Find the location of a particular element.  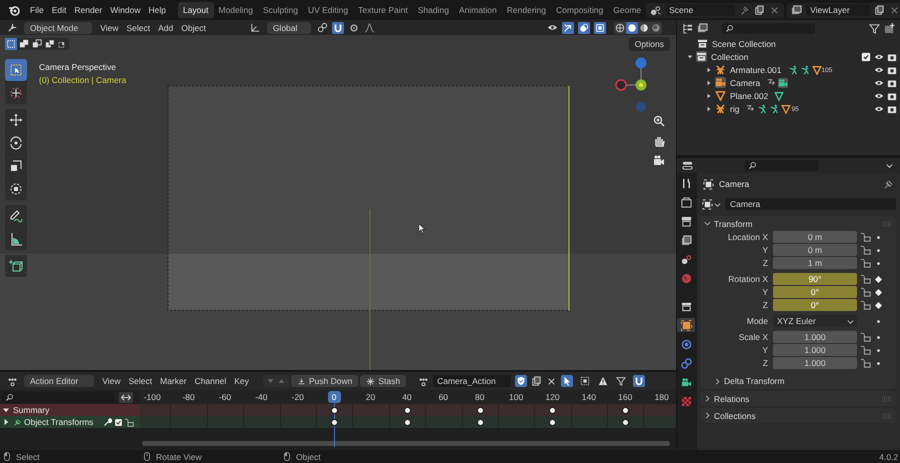

menu-item: Object is located at coordinates (193, 27).